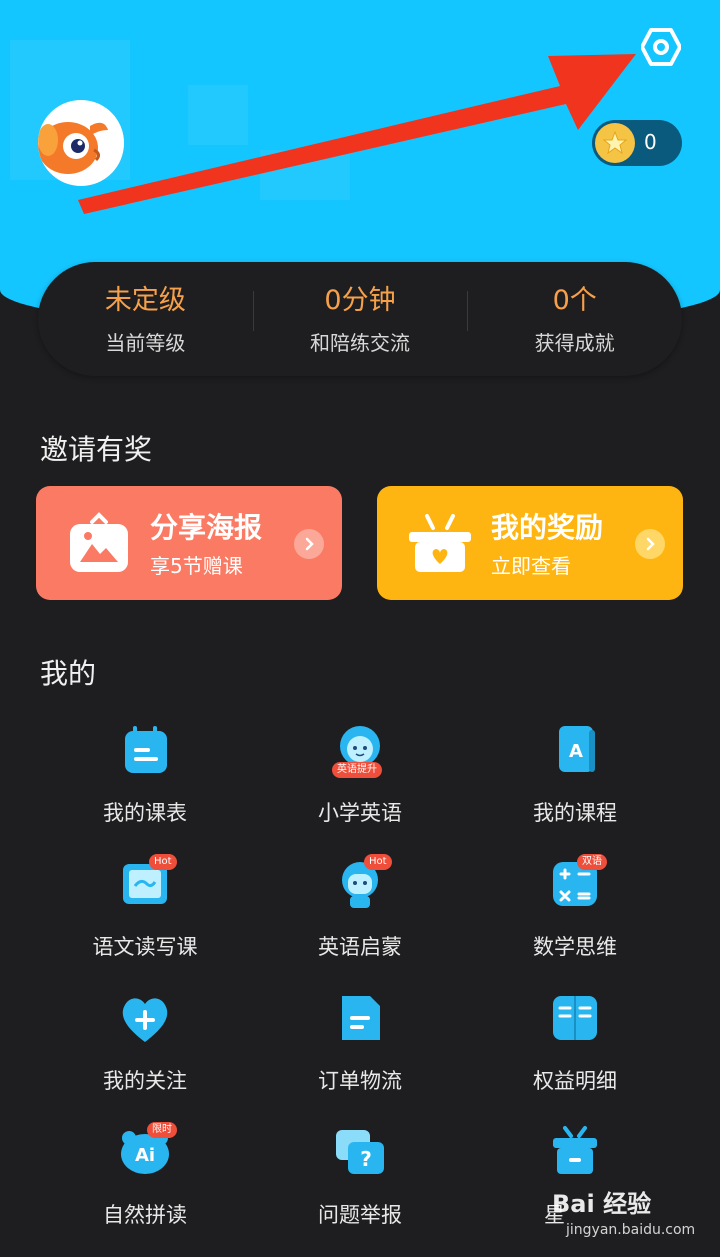 This screenshot has width=720, height=1257. Describe the element at coordinates (575, 1018) in the screenshot. I see `open-book-icon` at that location.